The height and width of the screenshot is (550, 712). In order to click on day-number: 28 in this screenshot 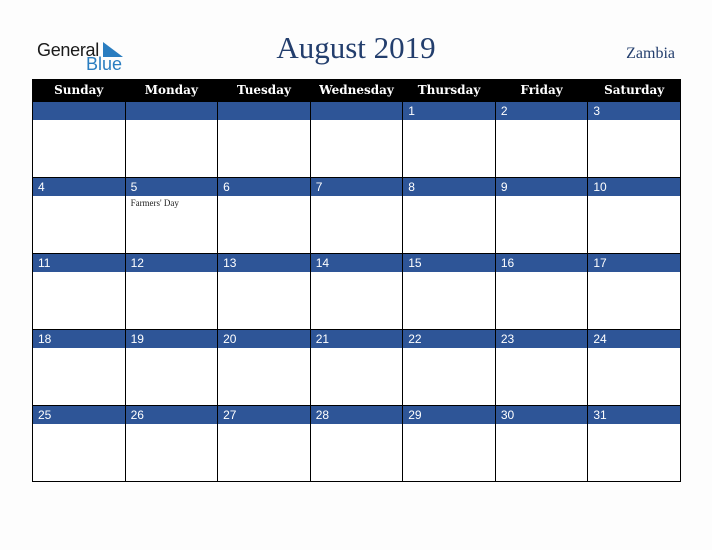, I will do `click(356, 415)`.